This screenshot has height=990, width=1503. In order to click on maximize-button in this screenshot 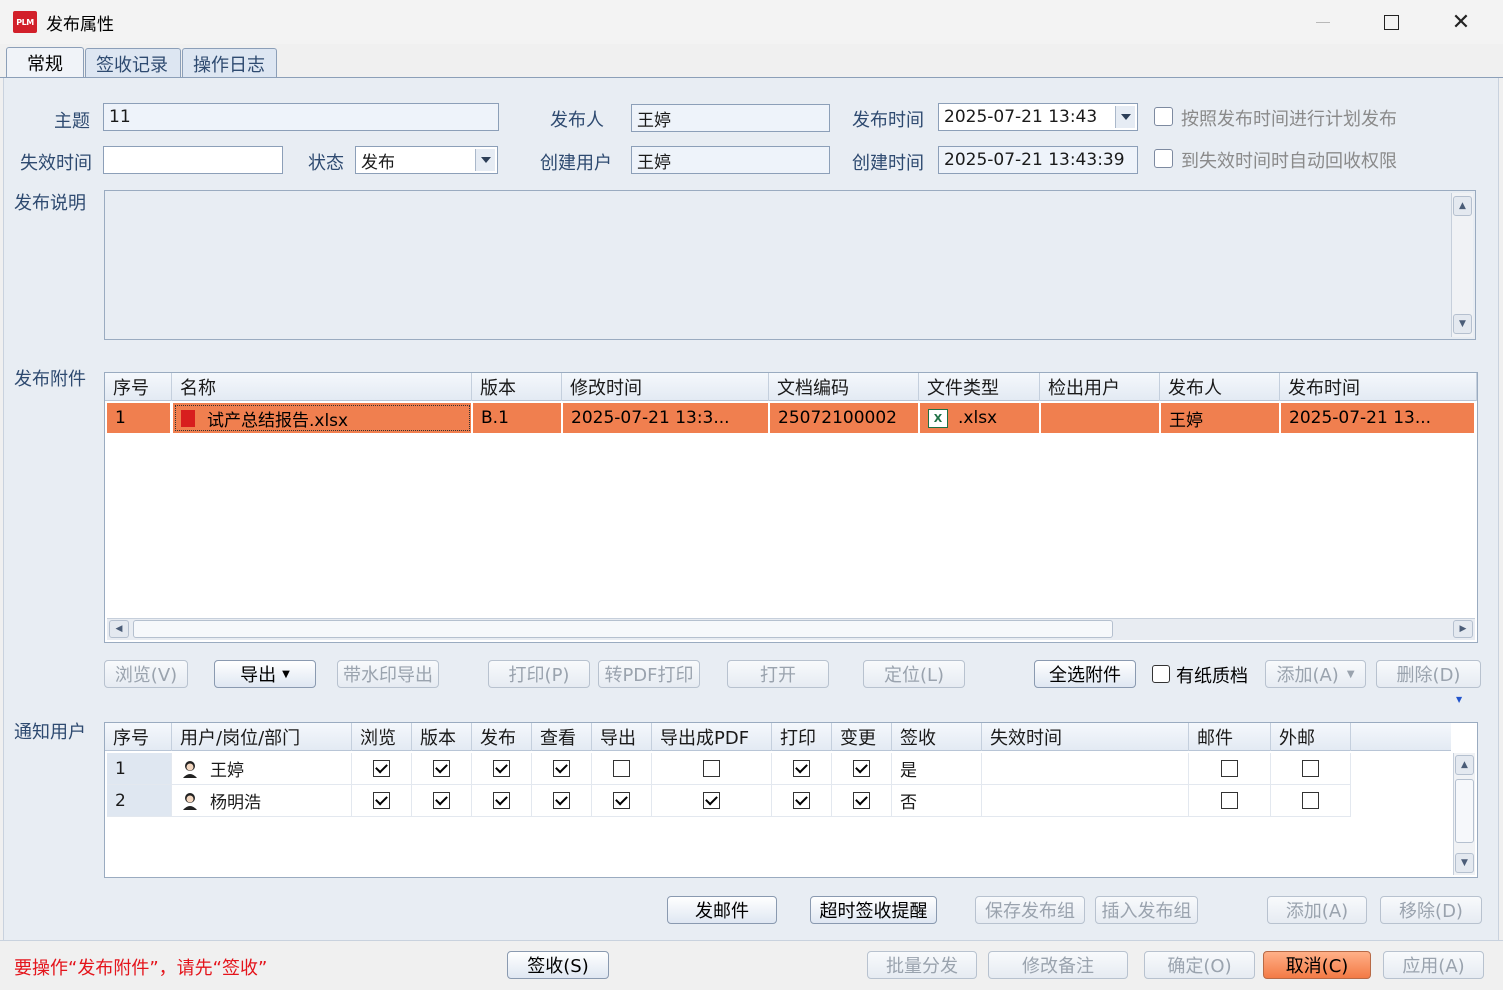, I will do `click(1391, 22)`.